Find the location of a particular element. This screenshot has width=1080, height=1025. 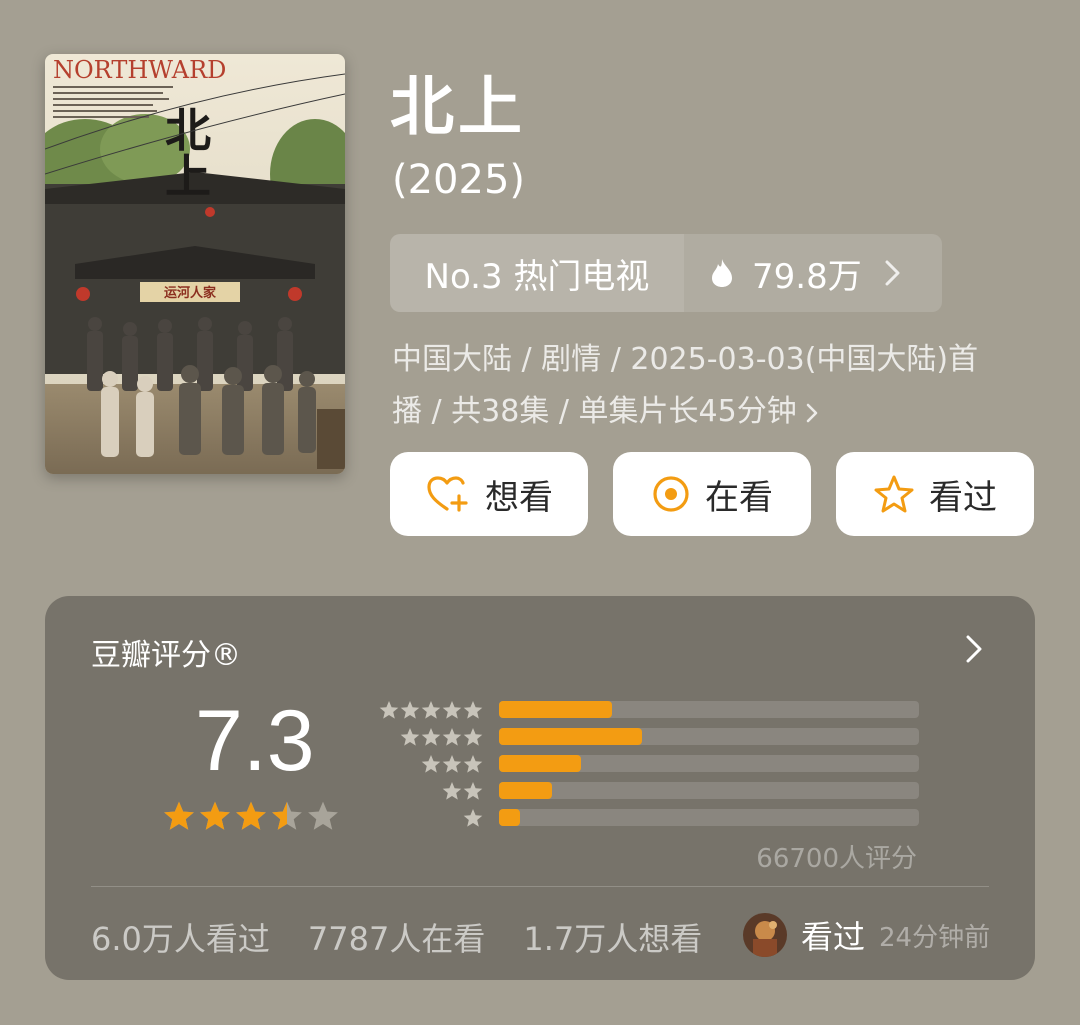

done-label: 看过 is located at coordinates (963, 497).